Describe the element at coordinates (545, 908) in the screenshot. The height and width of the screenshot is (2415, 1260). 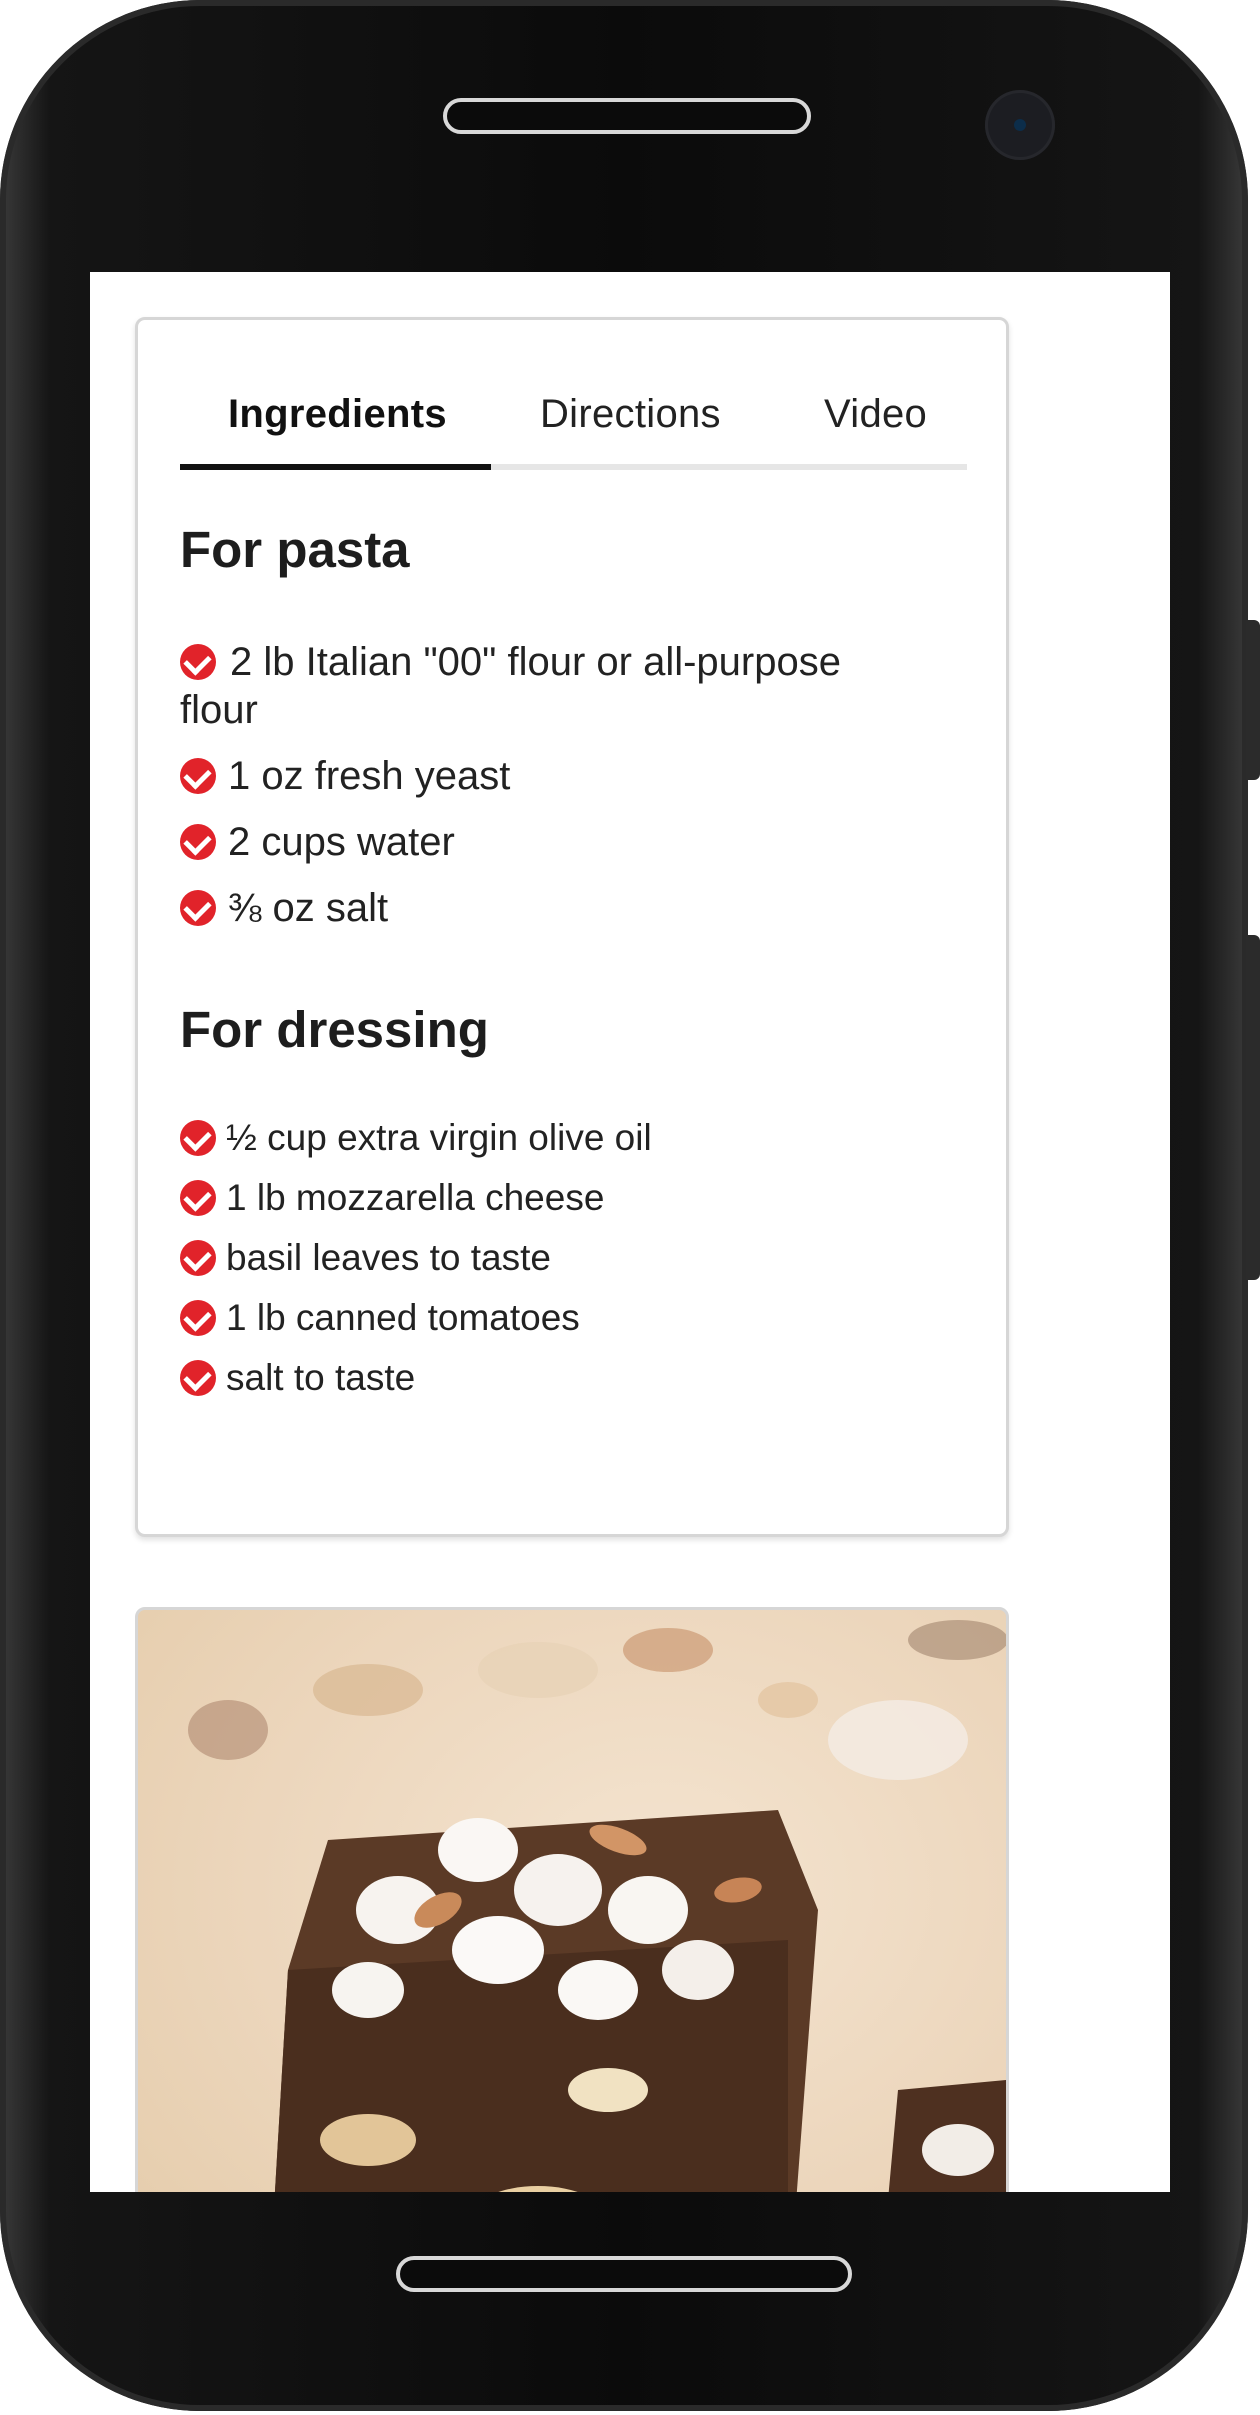
I see `ingredient-item: ⅜ oz salt` at that location.